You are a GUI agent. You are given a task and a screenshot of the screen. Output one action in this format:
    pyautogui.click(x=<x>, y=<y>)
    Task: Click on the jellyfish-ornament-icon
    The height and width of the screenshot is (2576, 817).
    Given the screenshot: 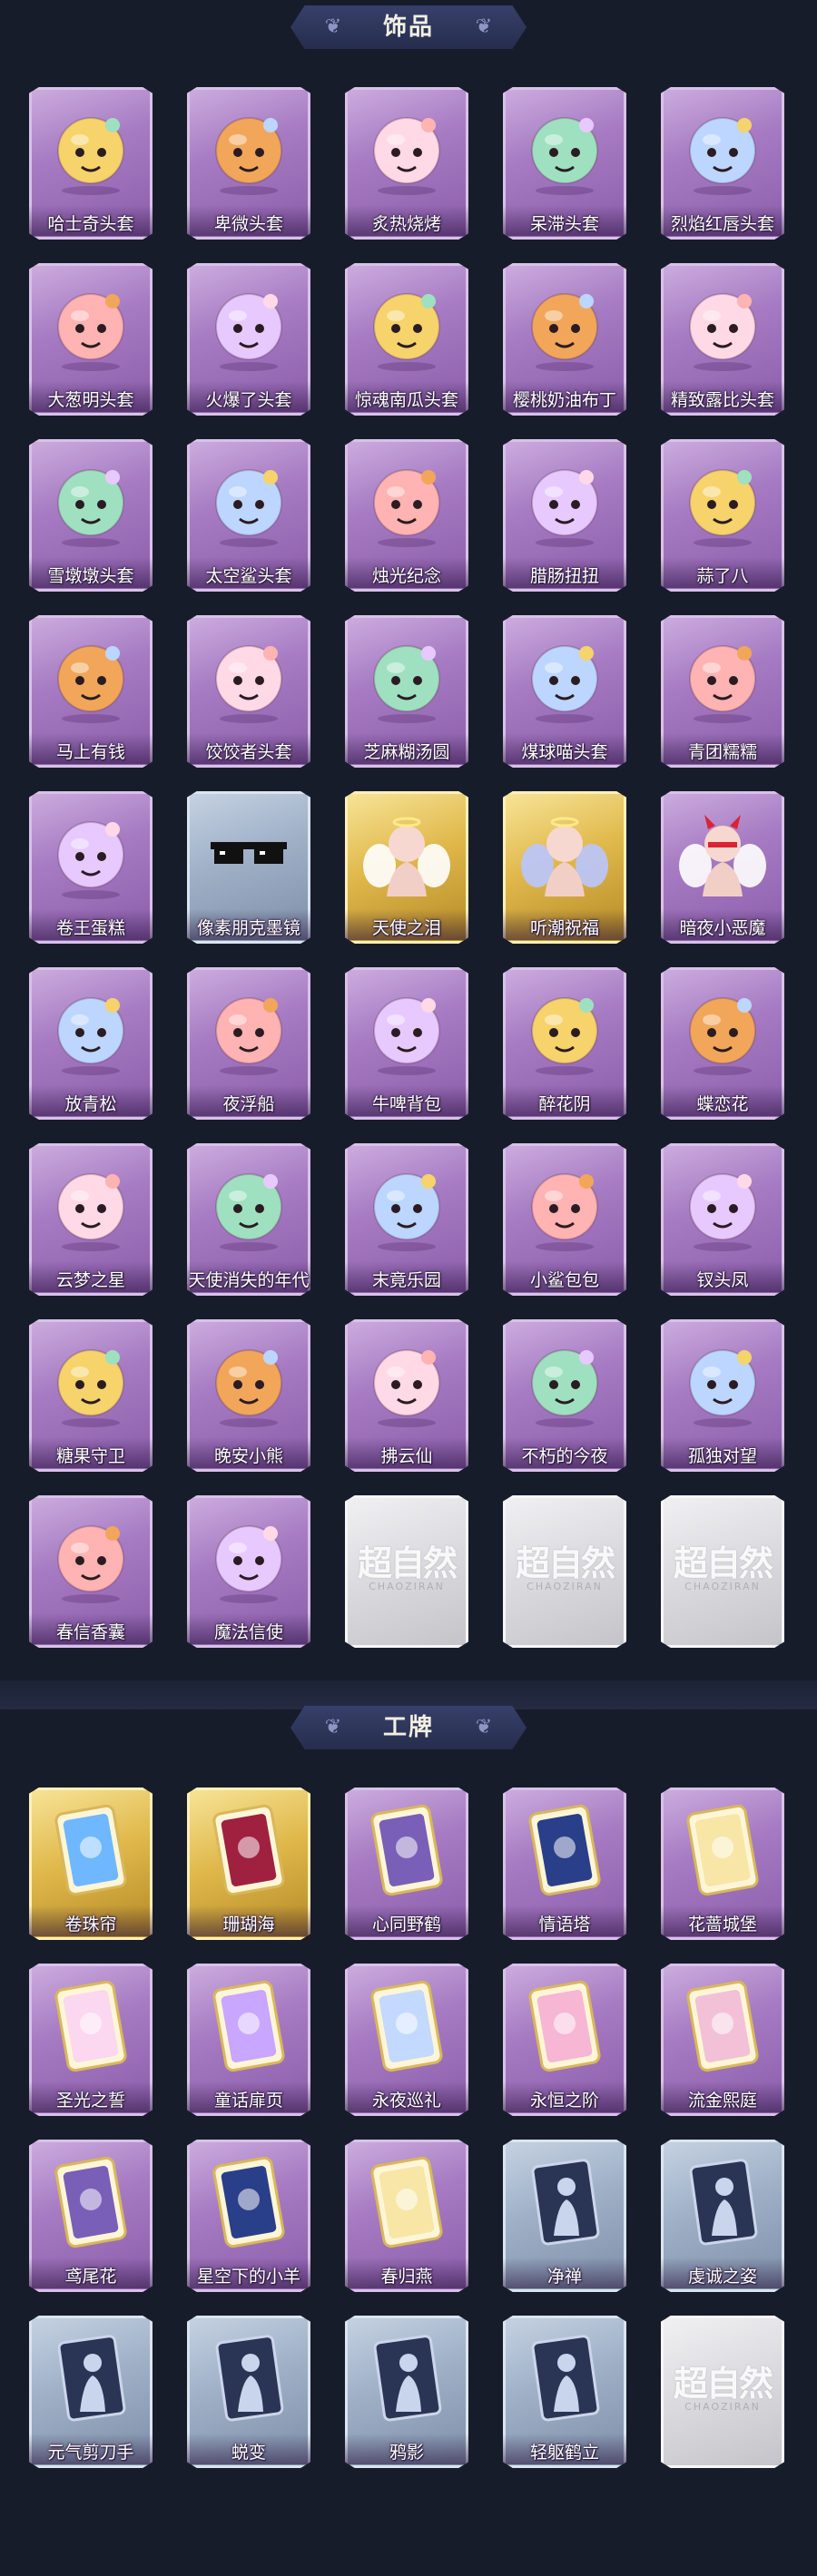 What is the action you would take?
    pyautogui.click(x=249, y=1030)
    